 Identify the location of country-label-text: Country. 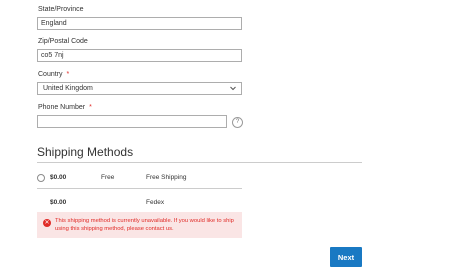
(50, 74).